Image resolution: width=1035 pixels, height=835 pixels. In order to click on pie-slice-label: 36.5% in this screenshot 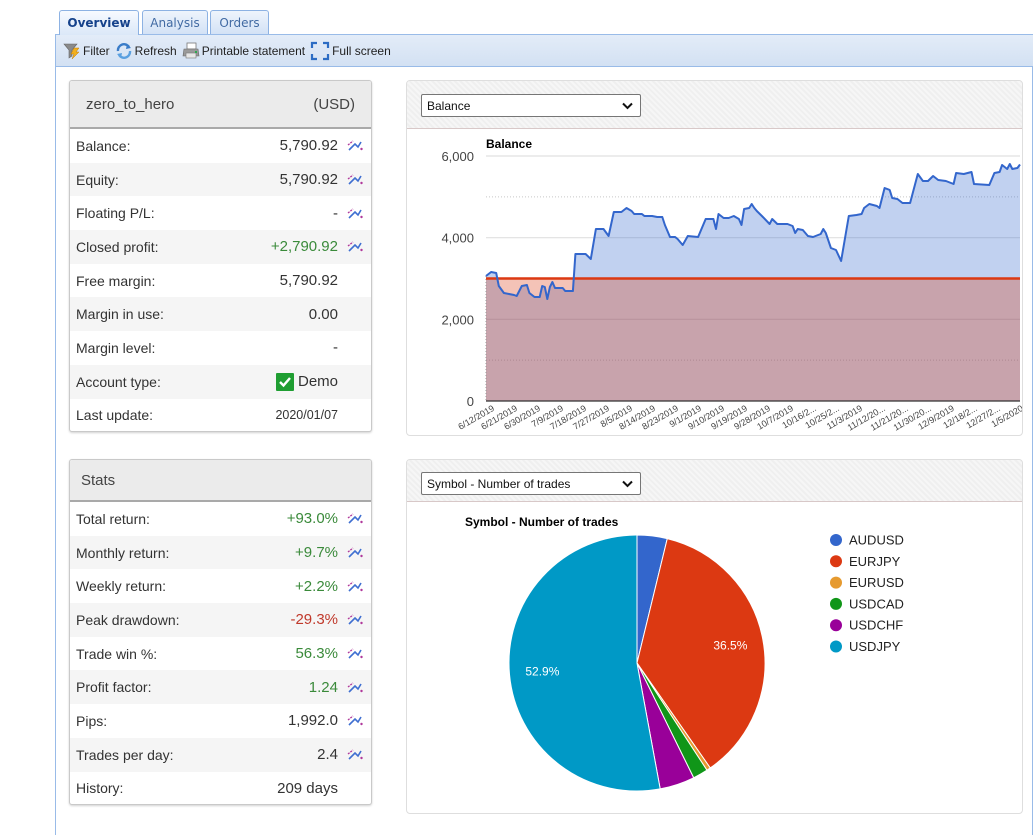, I will do `click(730, 645)`.